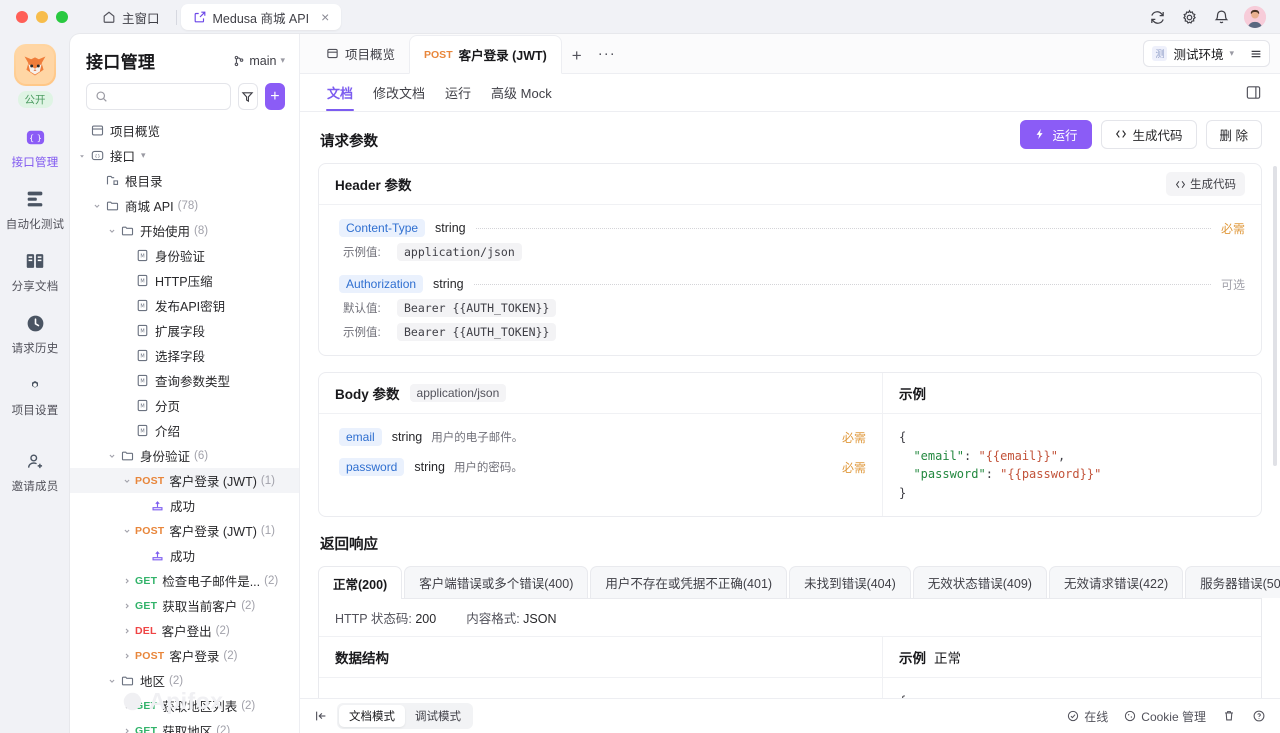 The image size is (1280, 733). I want to click on chevron-down-icon: ▾, so click(143, 155).